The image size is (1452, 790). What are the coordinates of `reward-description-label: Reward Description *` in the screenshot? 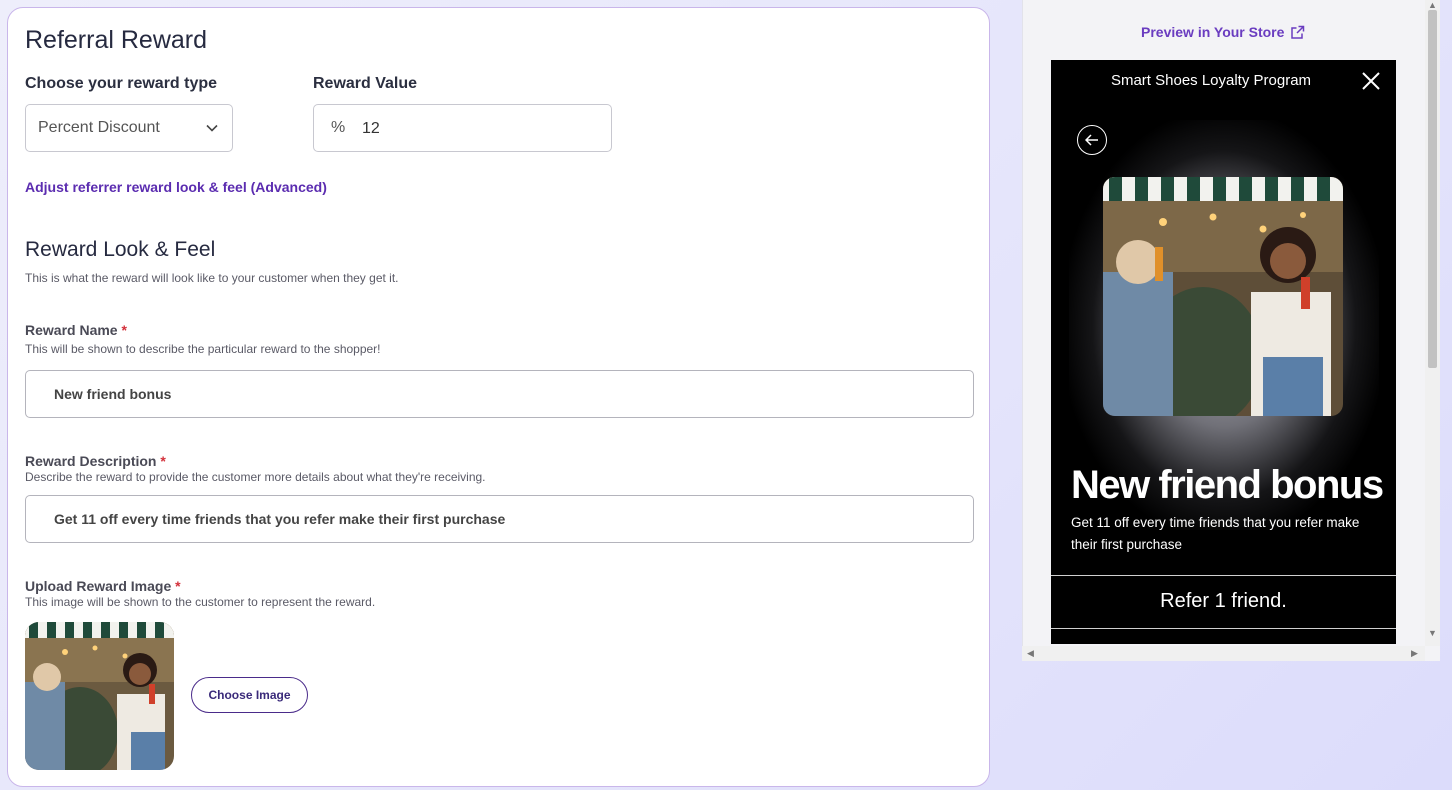 It's located at (95, 461).